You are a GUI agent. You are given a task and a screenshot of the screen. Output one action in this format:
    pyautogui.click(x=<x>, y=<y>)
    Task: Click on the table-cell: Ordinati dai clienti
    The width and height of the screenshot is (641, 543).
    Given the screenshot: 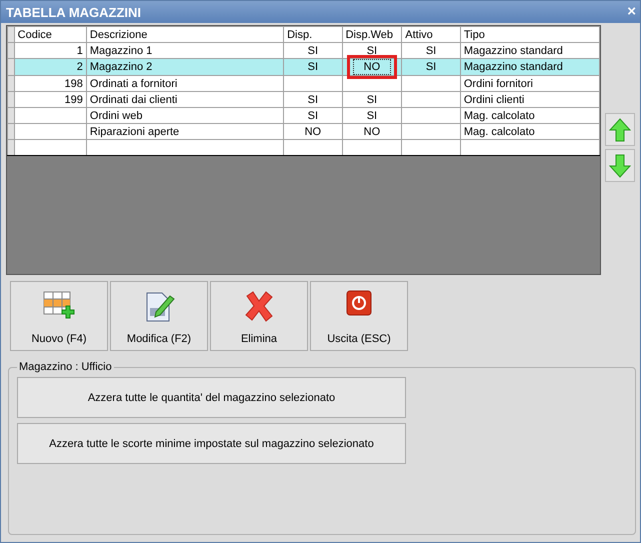 What is the action you would take?
    pyautogui.click(x=134, y=100)
    